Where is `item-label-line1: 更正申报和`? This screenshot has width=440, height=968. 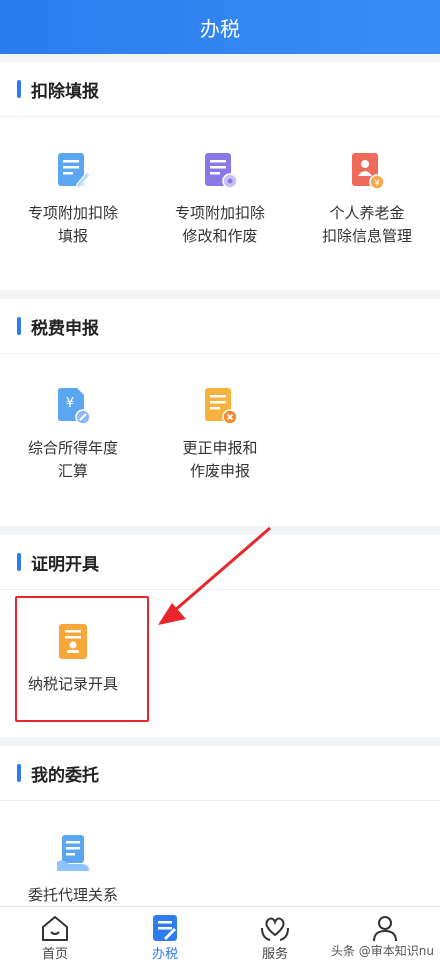
item-label-line1: 更正申报和 is located at coordinates (220, 448).